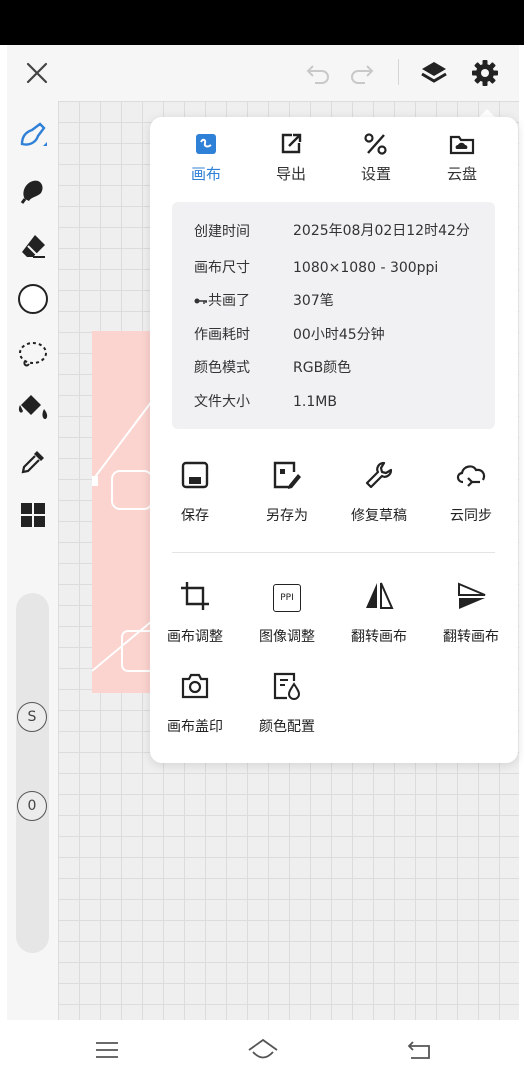 This screenshot has width=524, height=1080. Describe the element at coordinates (333, 552) in the screenshot. I see `panel-divider` at that location.